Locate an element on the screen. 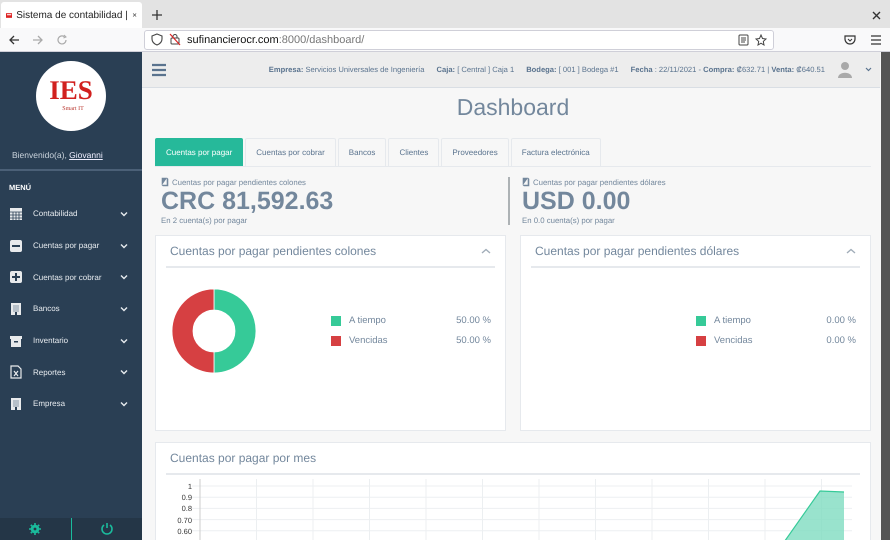 This screenshot has width=890, height=540. lock-icon is located at coordinates (175, 39).